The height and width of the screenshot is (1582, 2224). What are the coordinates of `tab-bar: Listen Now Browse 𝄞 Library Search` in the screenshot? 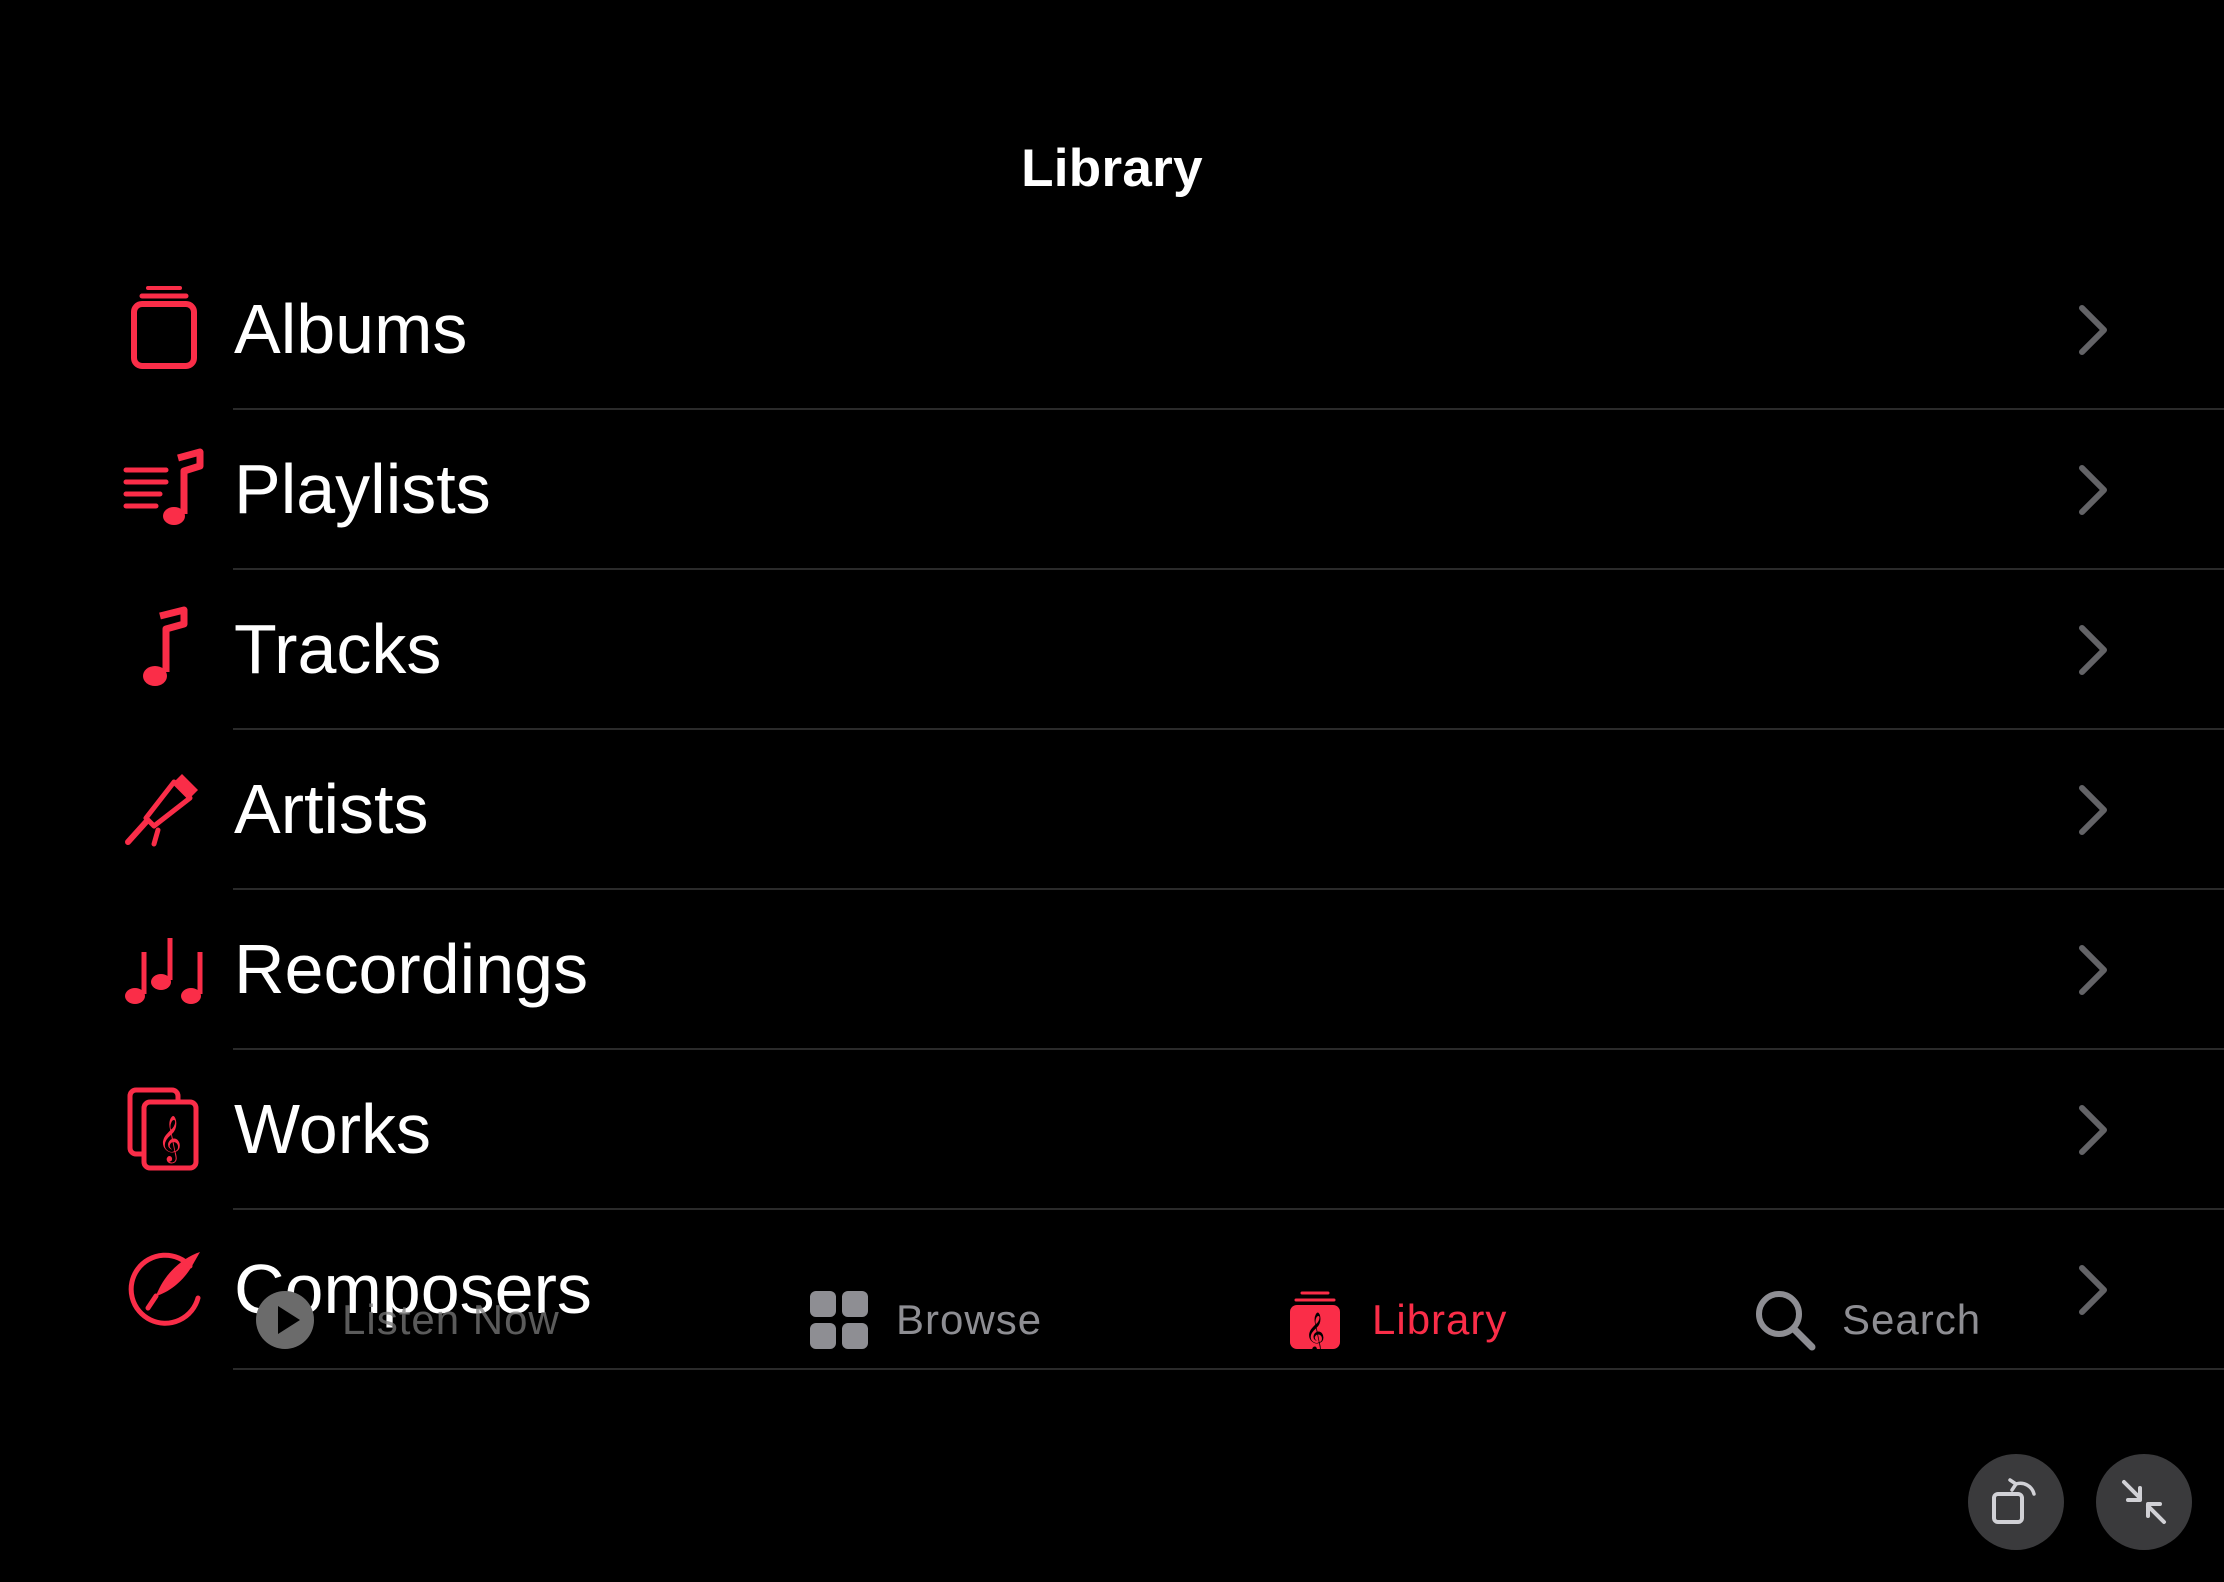 It's located at (1112, 1320).